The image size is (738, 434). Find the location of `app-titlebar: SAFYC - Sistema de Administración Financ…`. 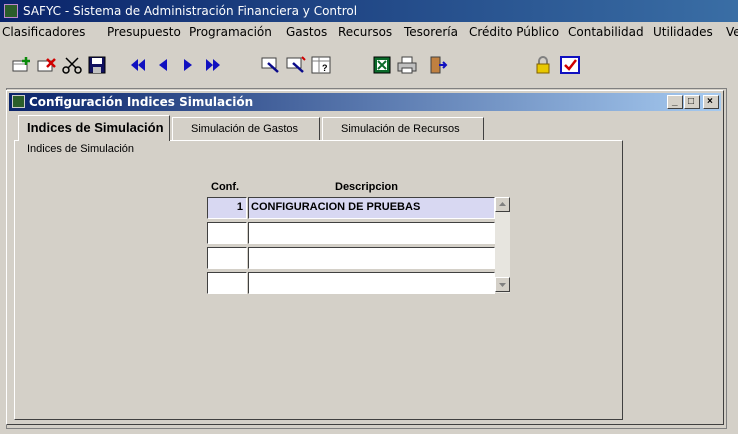

app-titlebar: SAFYC - Sistema de Administración Financ… is located at coordinates (369, 11).